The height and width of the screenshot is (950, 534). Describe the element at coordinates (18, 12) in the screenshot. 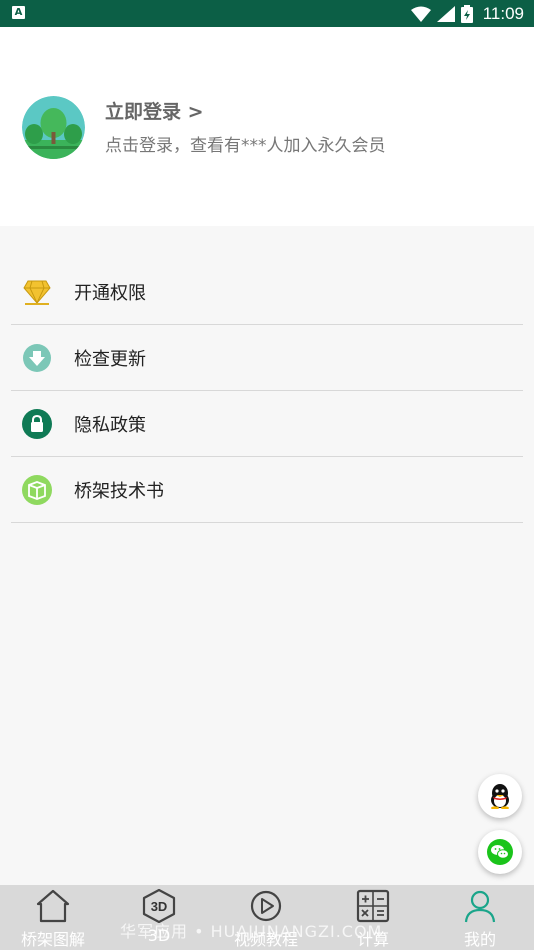

I see `notification-app-icon: A` at that location.